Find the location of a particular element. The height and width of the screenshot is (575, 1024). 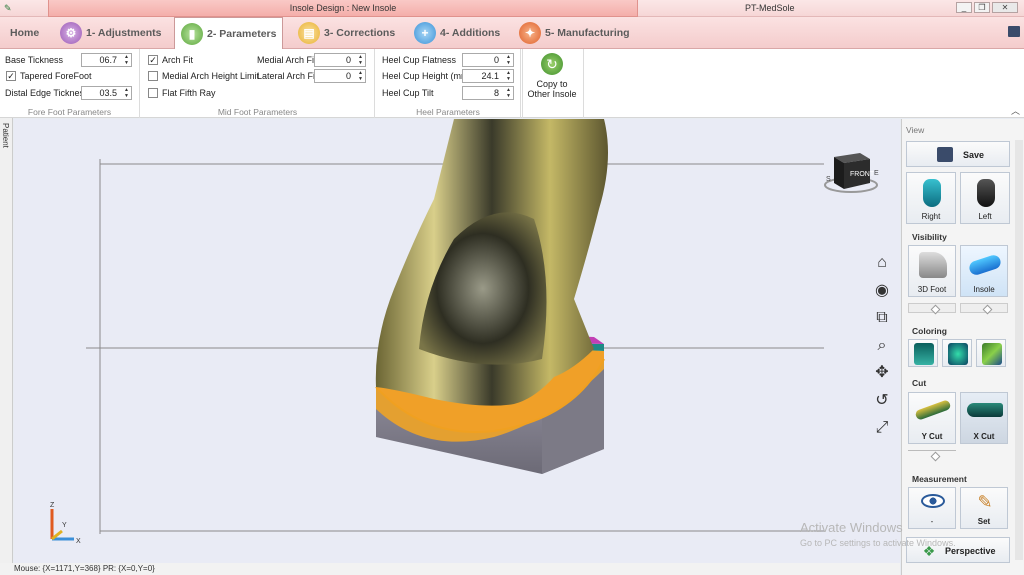

tab-home-label: Home is located at coordinates (25, 33).